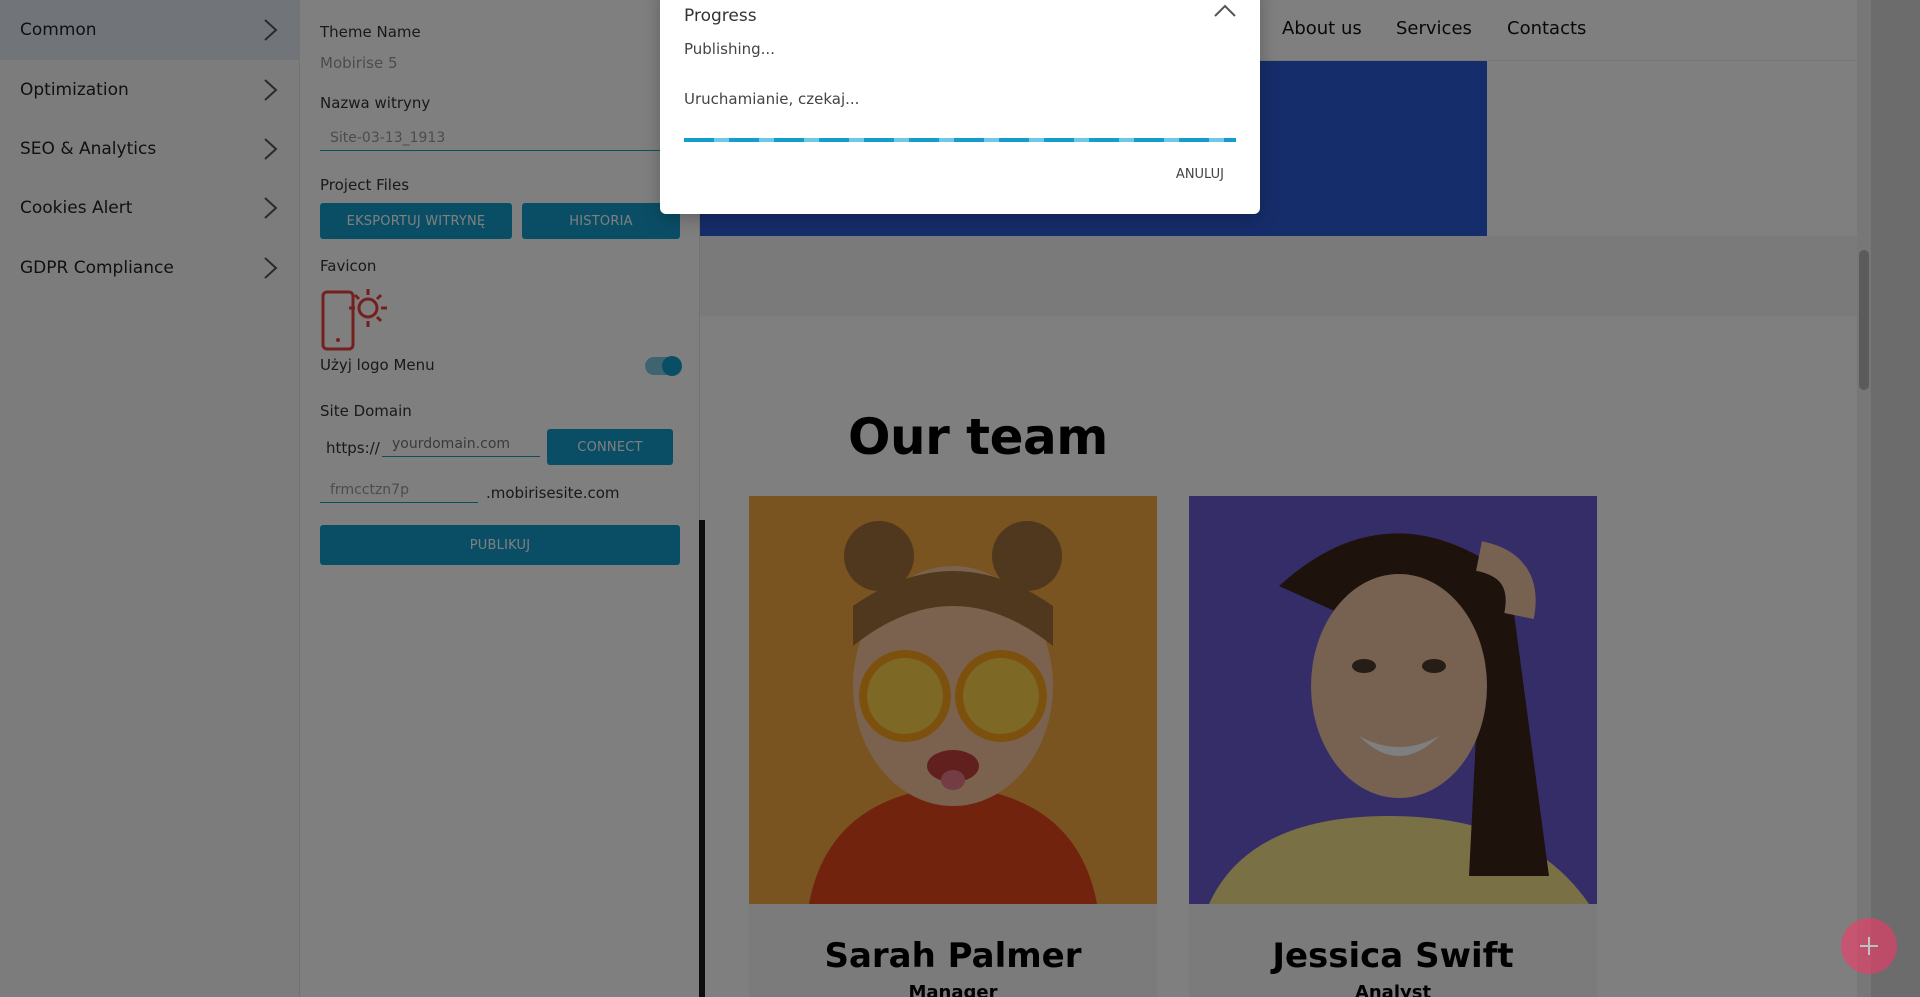 The height and width of the screenshot is (997, 1920). I want to click on plus-icon, so click(1869, 946).